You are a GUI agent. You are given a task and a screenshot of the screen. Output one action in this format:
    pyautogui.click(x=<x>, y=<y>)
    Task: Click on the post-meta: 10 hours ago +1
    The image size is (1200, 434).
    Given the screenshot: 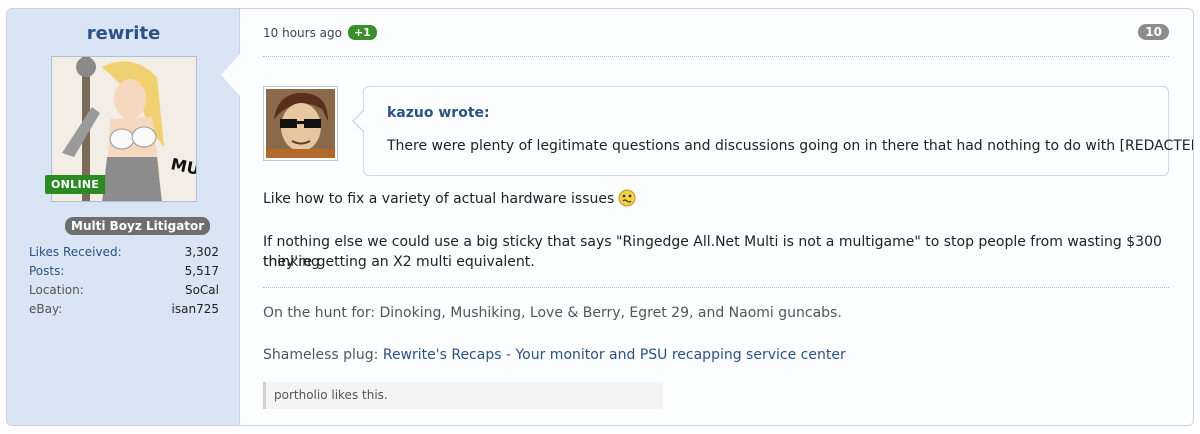 What is the action you would take?
    pyautogui.click(x=320, y=32)
    